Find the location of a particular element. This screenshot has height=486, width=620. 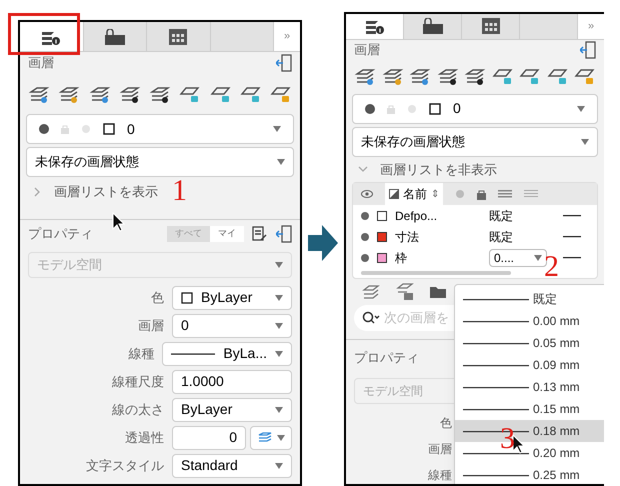

layer-list-toggle: 画層リストを表示 is located at coordinates (95, 192).